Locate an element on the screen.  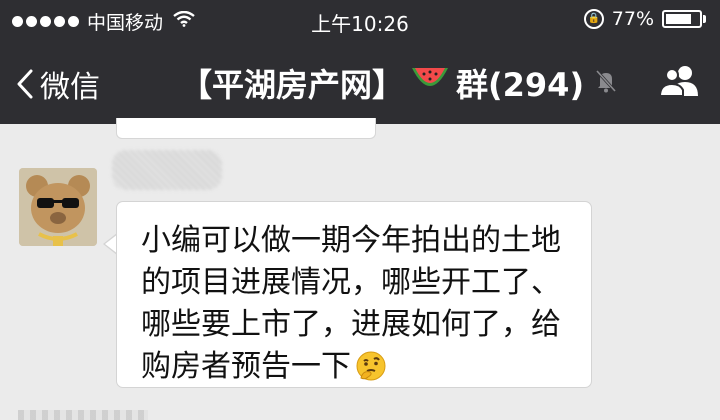
sender-nickname-blurred is located at coordinates (167, 170).